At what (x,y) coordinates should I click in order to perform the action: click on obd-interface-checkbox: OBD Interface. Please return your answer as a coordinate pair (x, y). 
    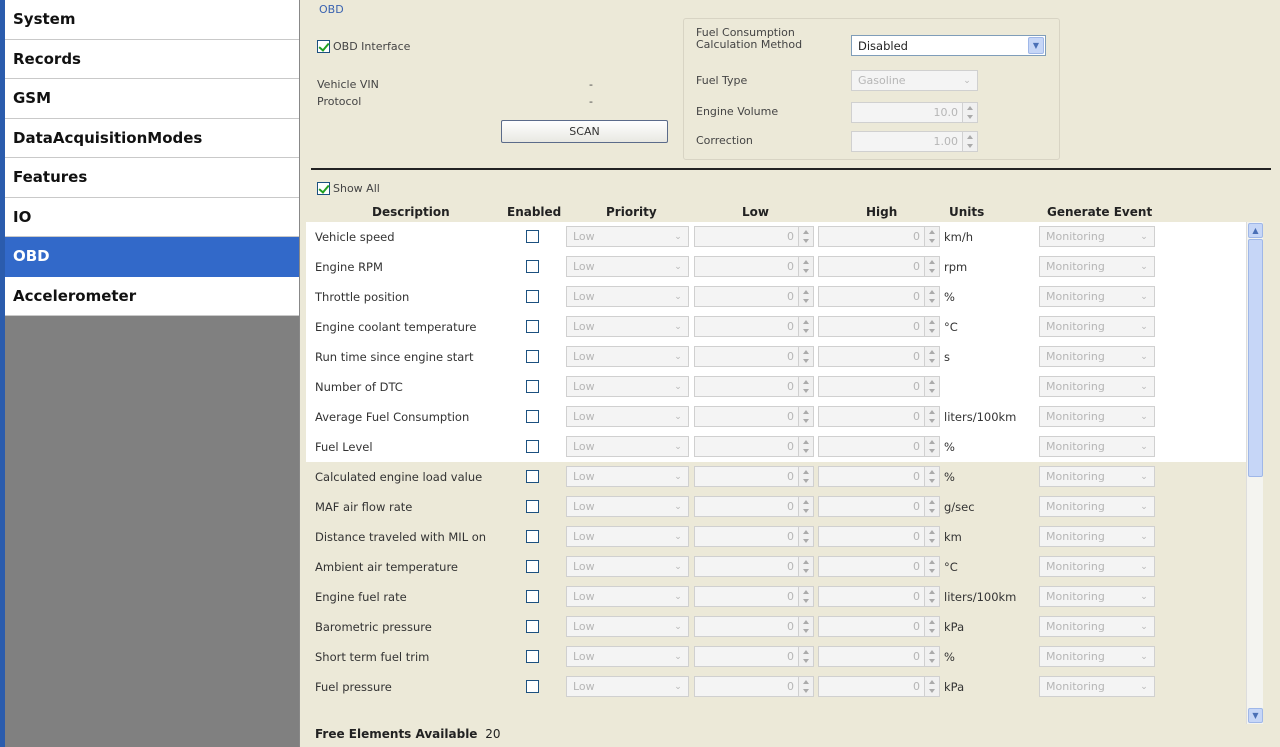
    Looking at the image, I should click on (363, 46).